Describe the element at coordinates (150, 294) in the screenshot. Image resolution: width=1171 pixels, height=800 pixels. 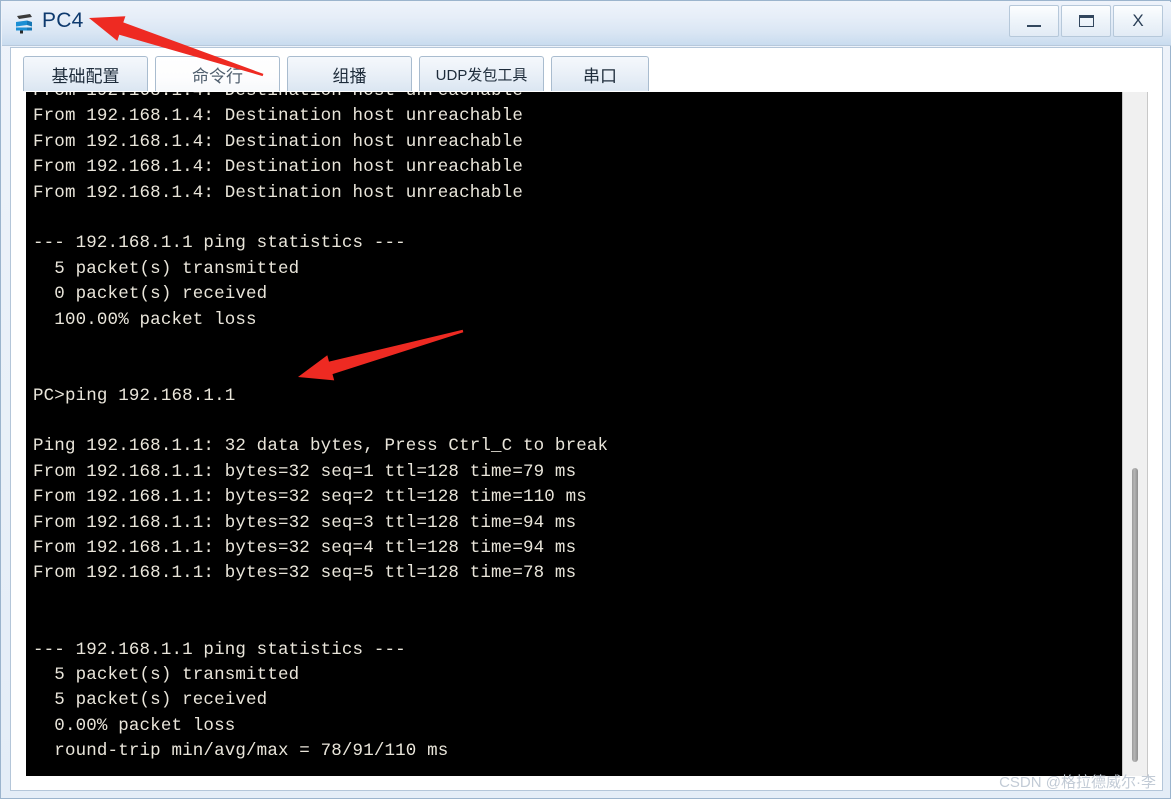
I see `console-line: 0 packet(s) received` at that location.